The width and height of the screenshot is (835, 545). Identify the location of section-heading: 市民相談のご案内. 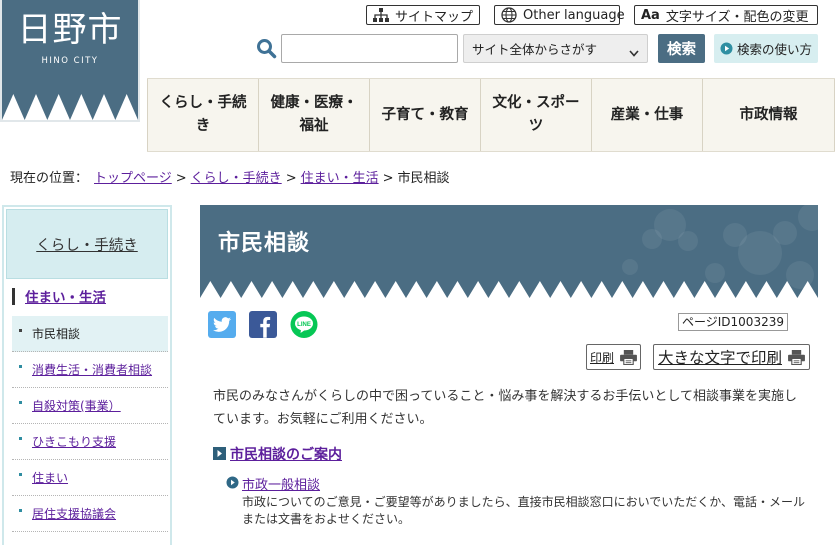
(277, 454).